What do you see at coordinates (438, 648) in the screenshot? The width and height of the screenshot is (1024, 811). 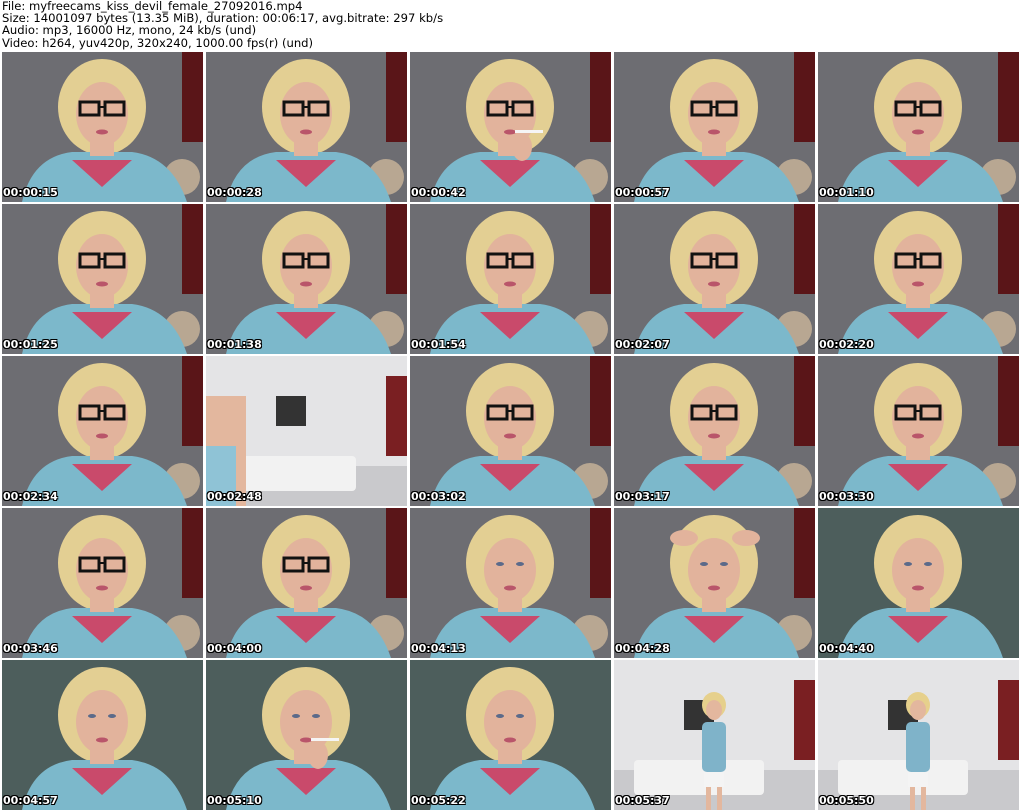 I see `timestamp-label: 00:04:13` at bounding box center [438, 648].